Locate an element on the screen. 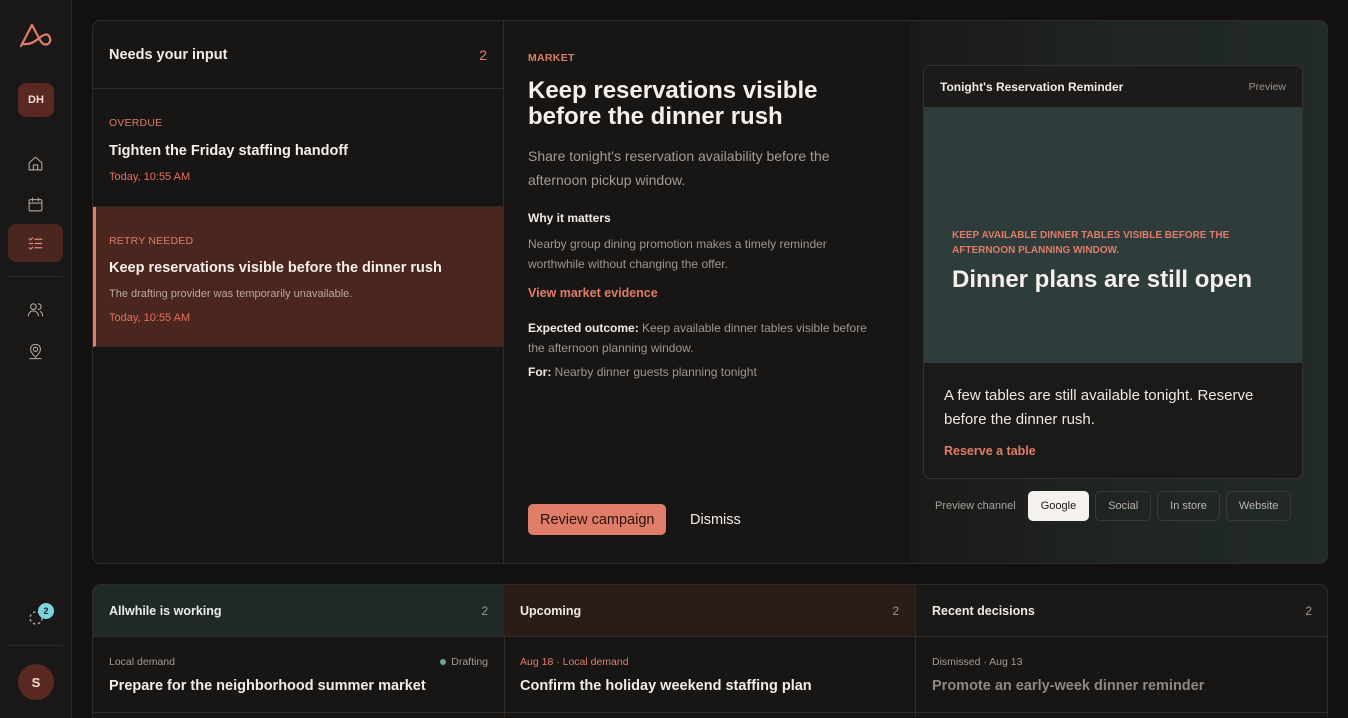 The image size is (1348, 718). column-title: Recent decisions is located at coordinates (983, 610).